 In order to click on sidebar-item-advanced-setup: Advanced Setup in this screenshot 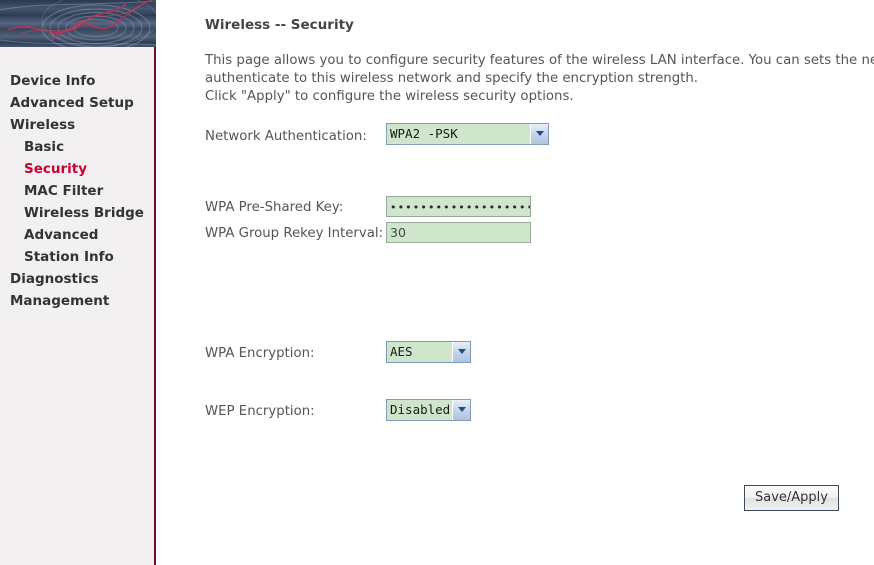, I will do `click(75, 103)`.